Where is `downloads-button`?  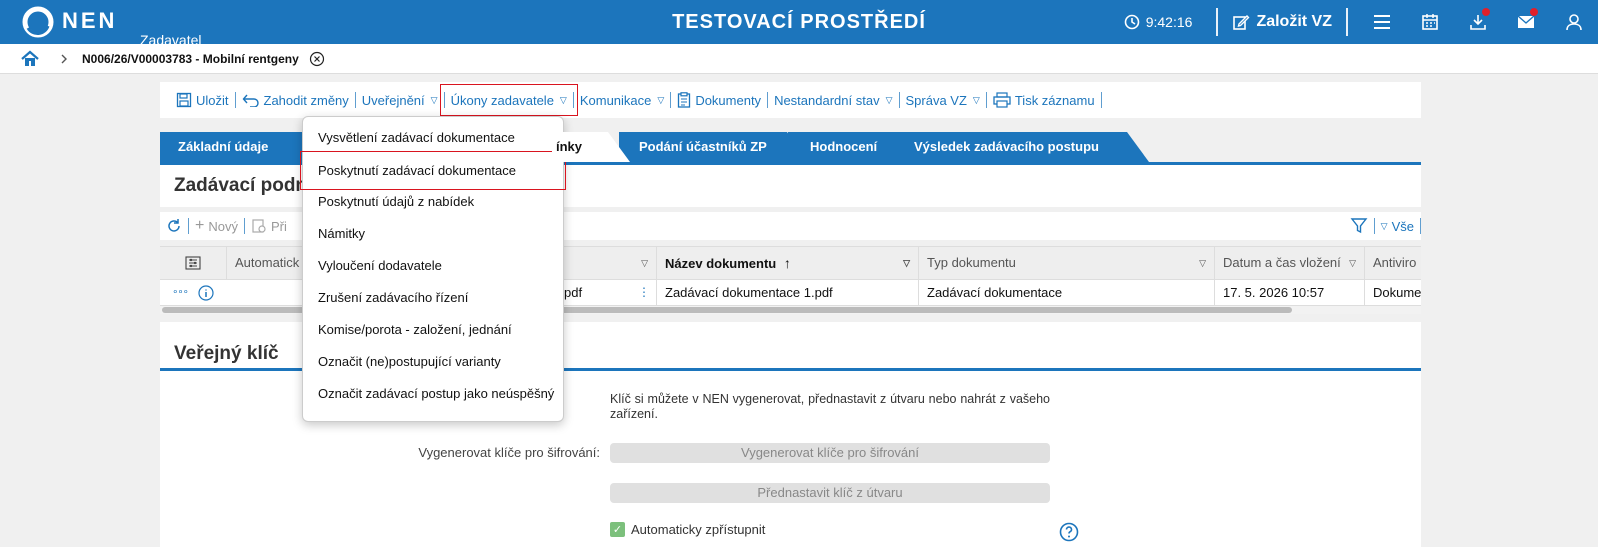
downloads-button is located at coordinates (1478, 22).